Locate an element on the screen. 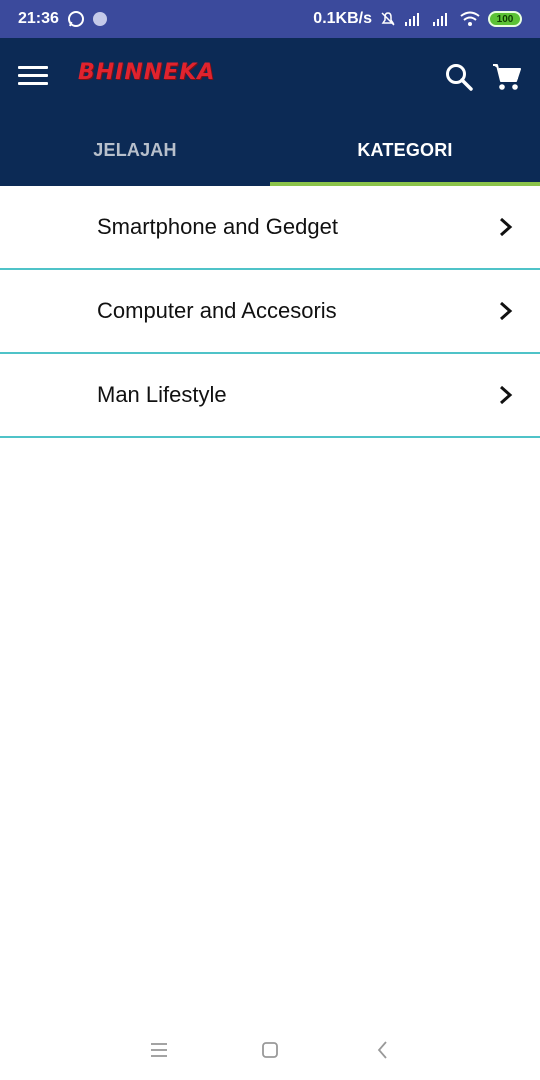  app-bar: BHINNEKA JELAJAH KATEGORI is located at coordinates (270, 112).